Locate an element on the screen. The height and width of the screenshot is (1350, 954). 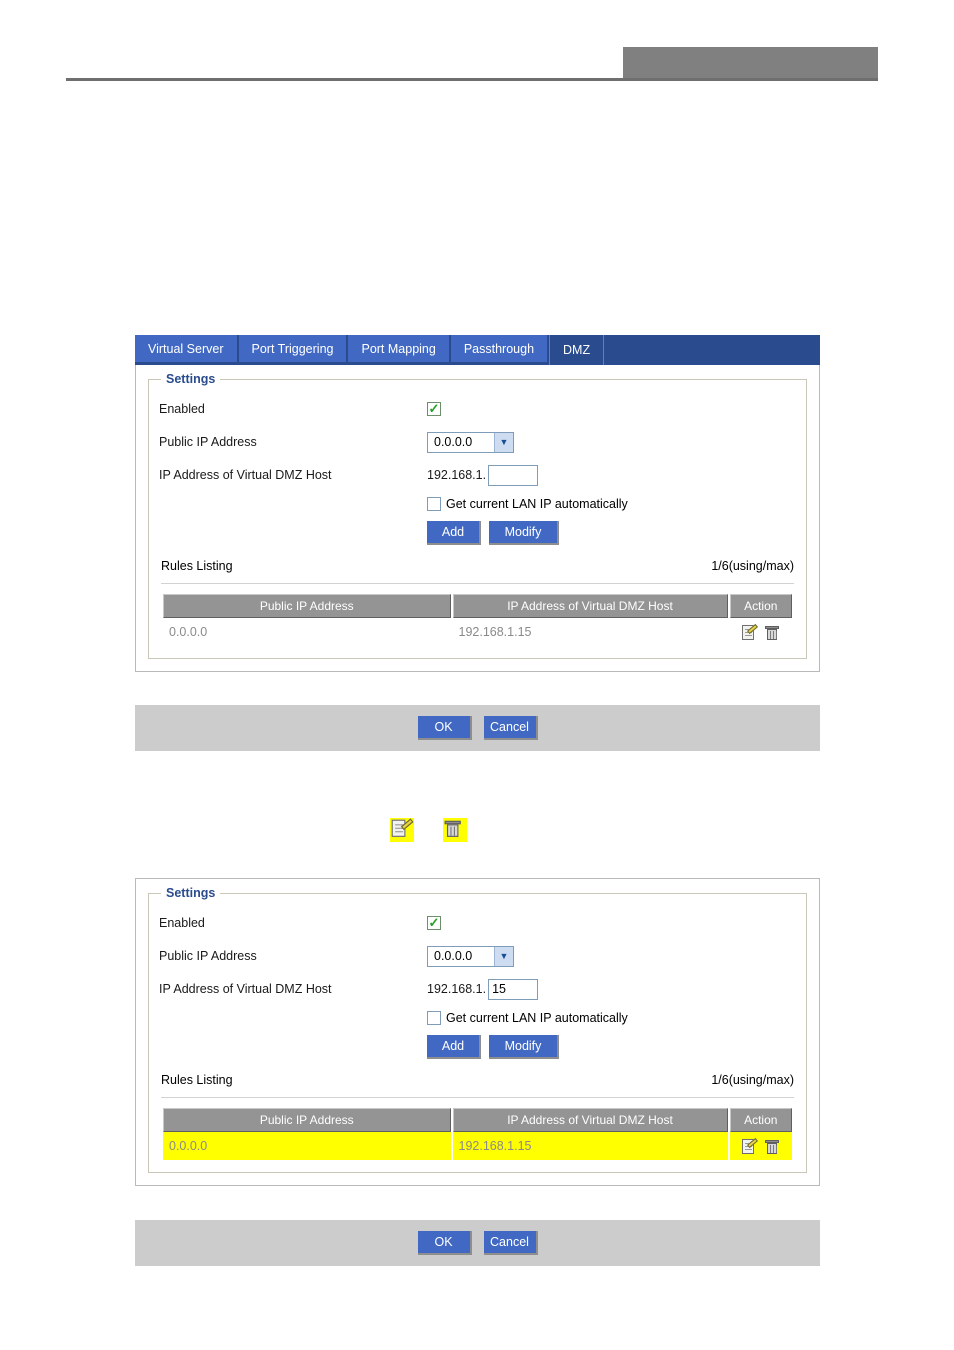
tab-dmz: DMZ is located at coordinates (577, 350).